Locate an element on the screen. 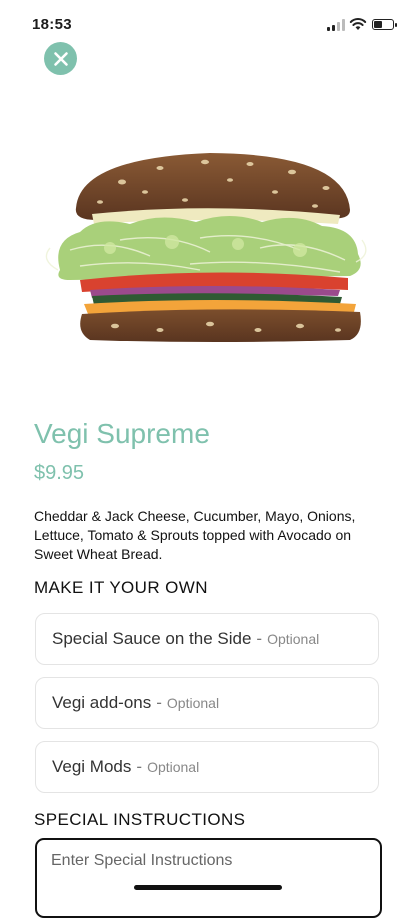 Image resolution: width=415 pixels, height=918 pixels. option-vegi-add-ons: Vegi add-ons - Optional is located at coordinates (207, 703).